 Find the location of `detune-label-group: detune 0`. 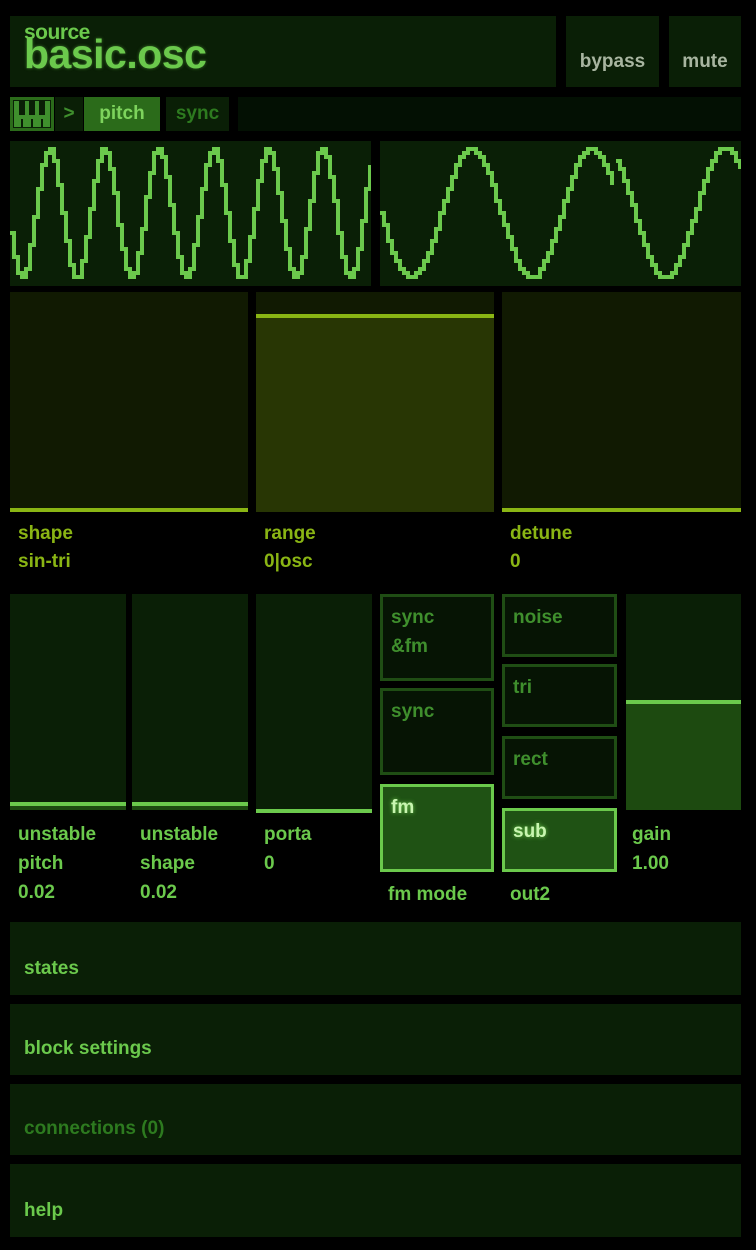

detune-label-group: detune 0 is located at coordinates (541, 548).